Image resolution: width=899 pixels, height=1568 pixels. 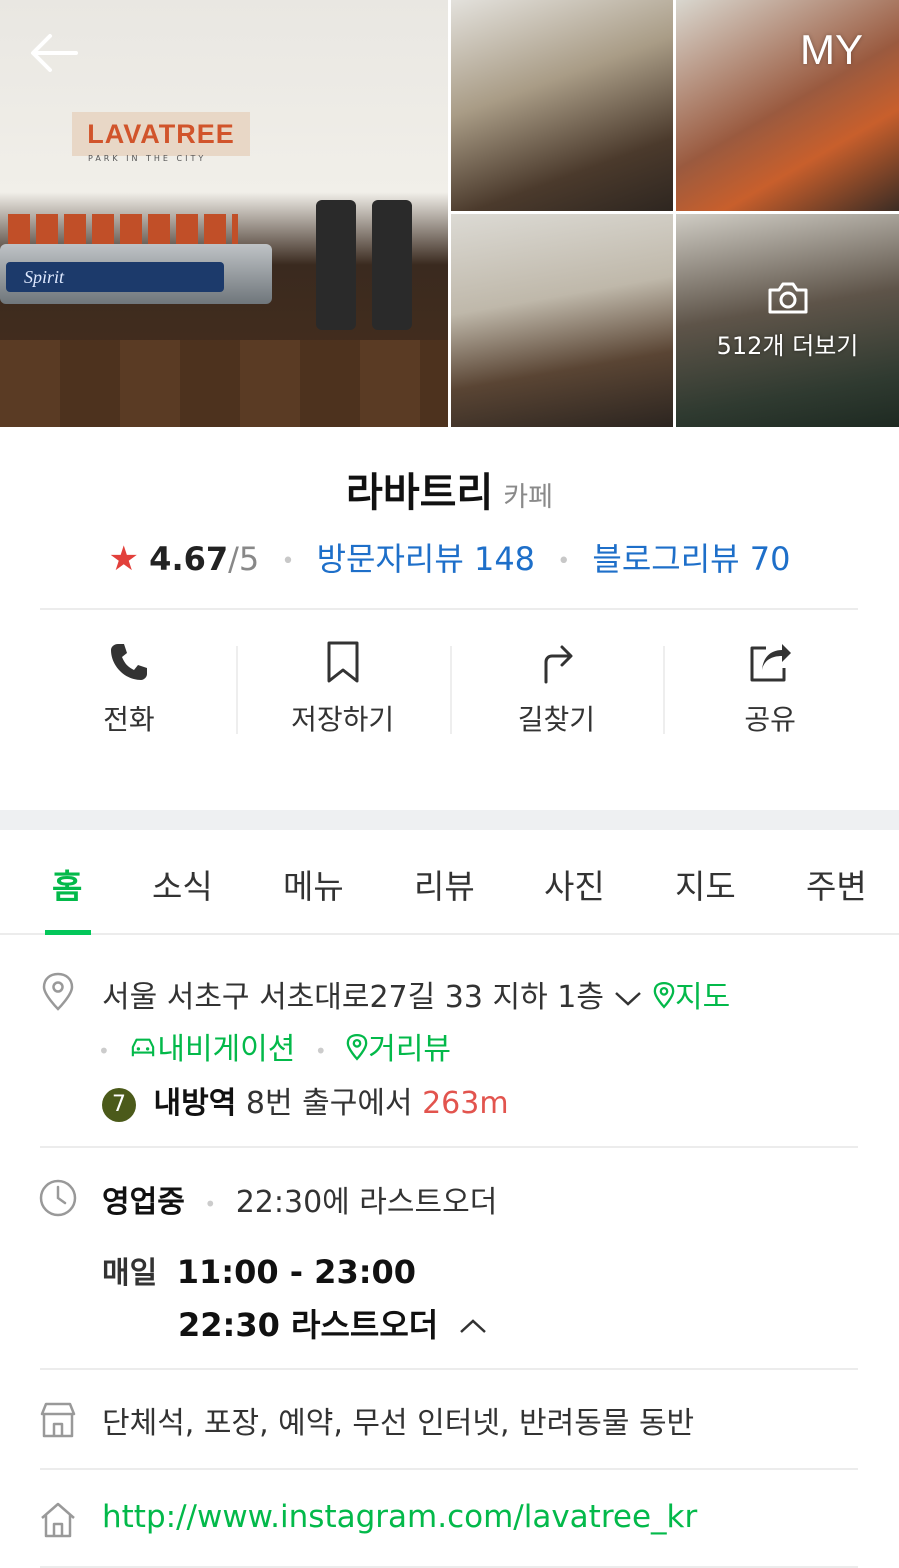 I want to click on save-button: 저장하기, so click(x=342, y=690).